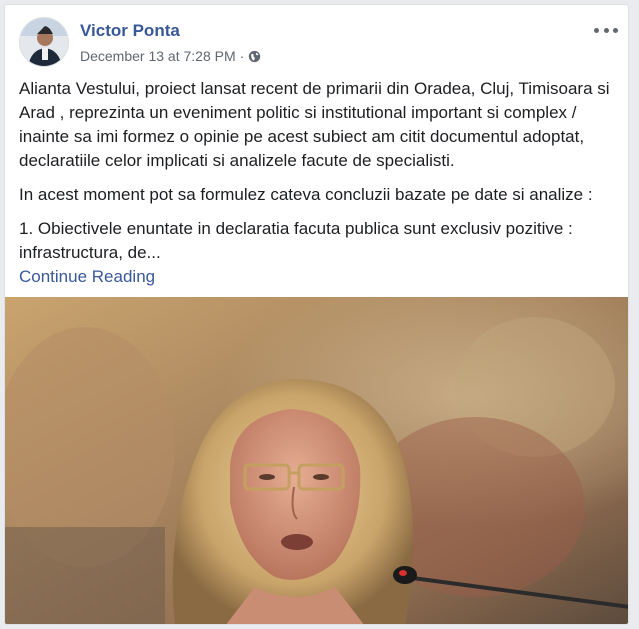 The image size is (639, 629). Describe the element at coordinates (130, 31) in the screenshot. I see `author-name: Victor Ponta` at that location.